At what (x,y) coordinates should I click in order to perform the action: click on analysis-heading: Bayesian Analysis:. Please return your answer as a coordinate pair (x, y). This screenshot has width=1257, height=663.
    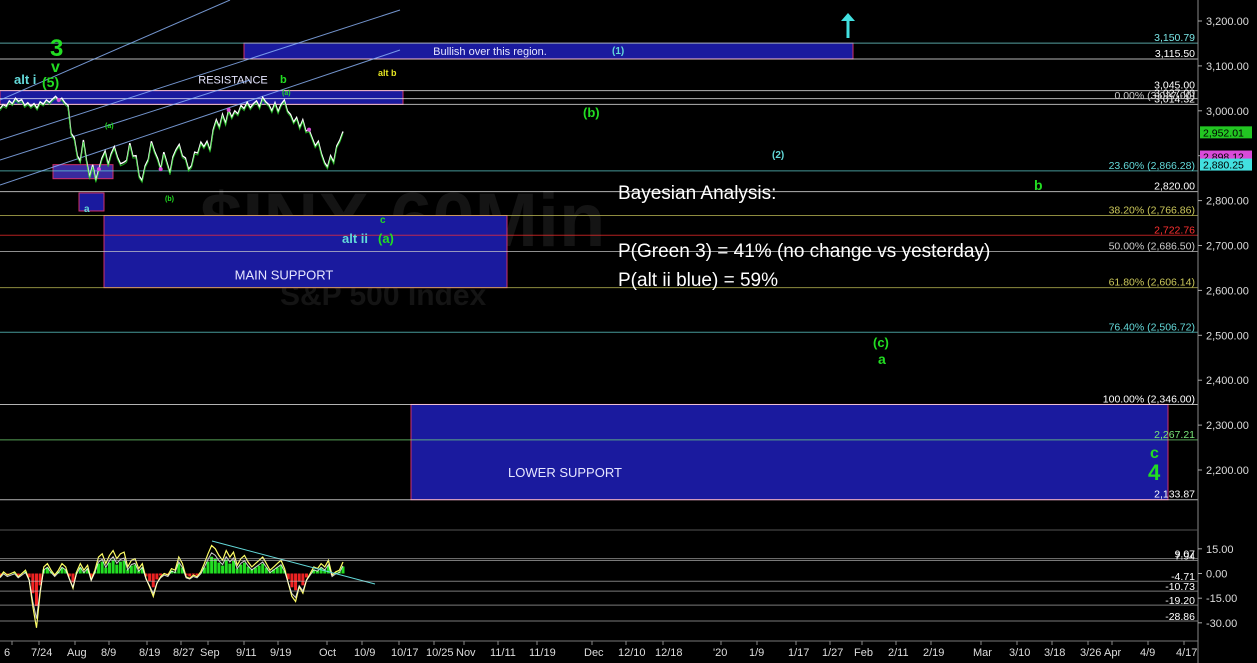
    Looking at the image, I should click on (697, 193).